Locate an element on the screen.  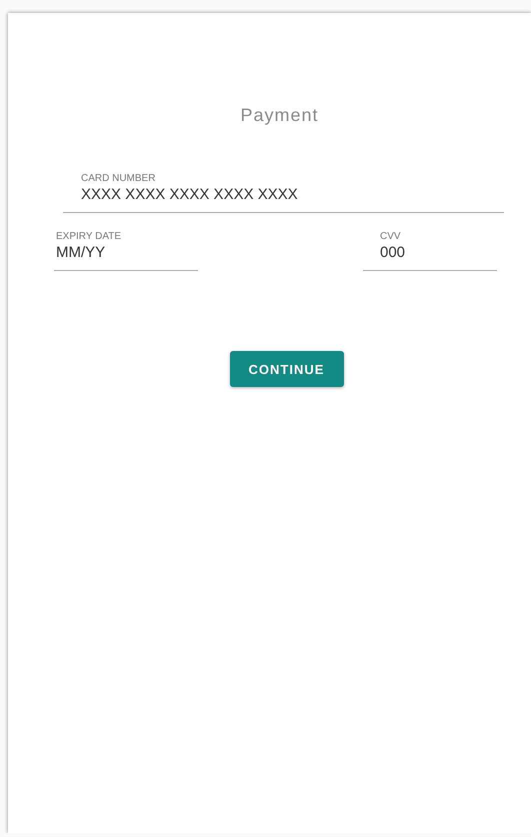
page-title: Payment is located at coordinates (279, 115).